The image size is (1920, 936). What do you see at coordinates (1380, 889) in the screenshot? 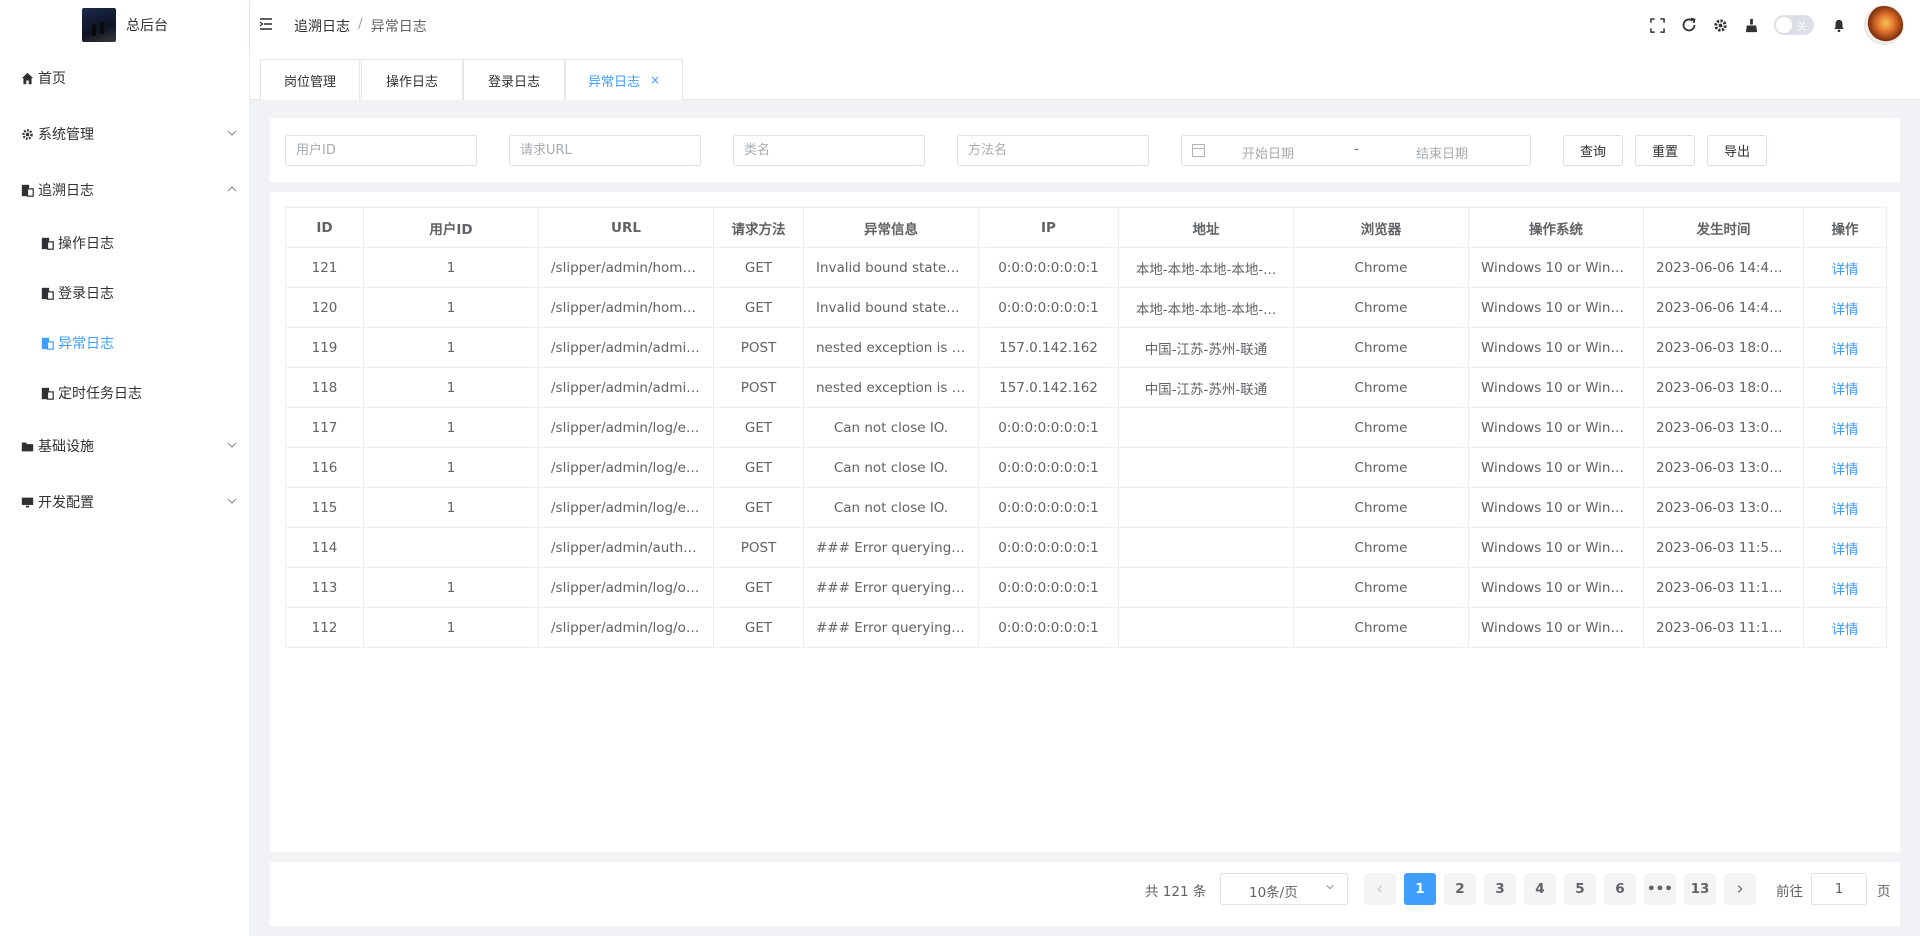
I see `prev-page-button` at bounding box center [1380, 889].